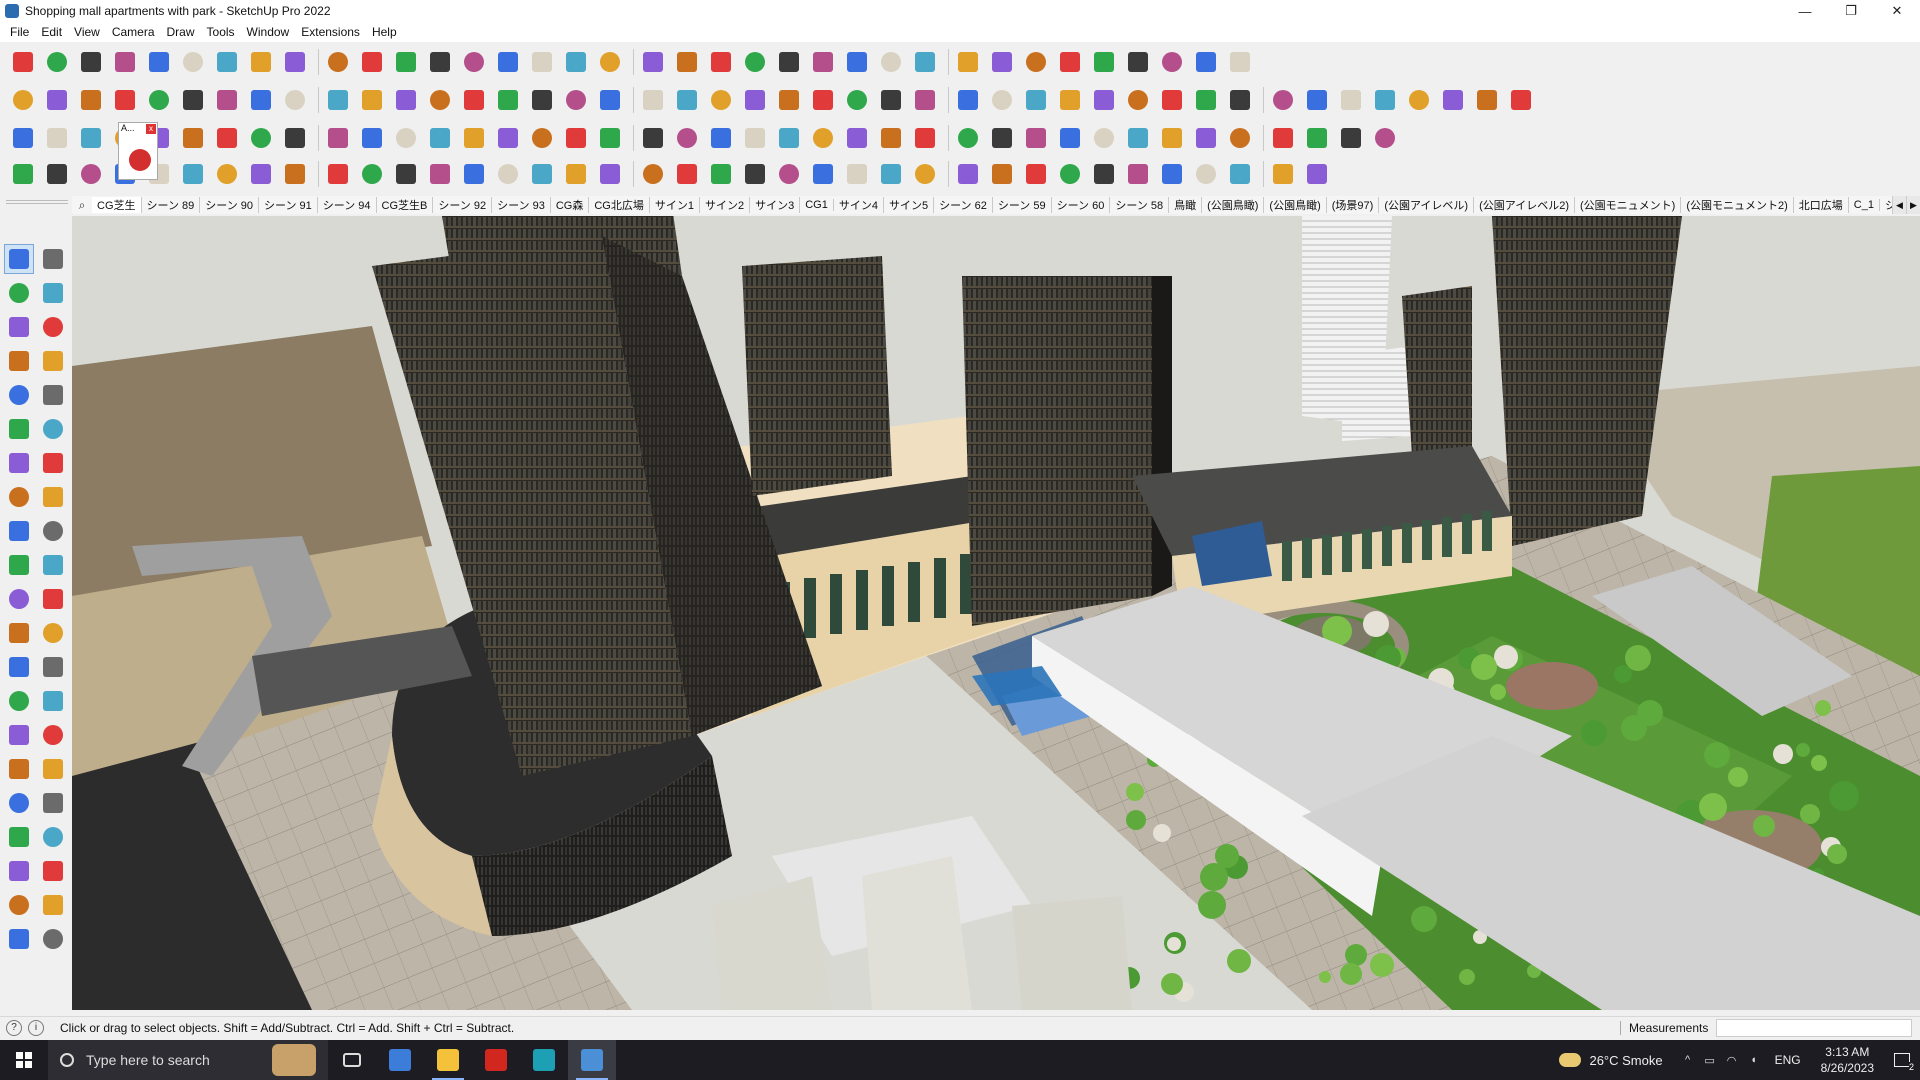 This screenshot has height=1080, width=1920. I want to click on scene-tab: サイン1, so click(675, 205).